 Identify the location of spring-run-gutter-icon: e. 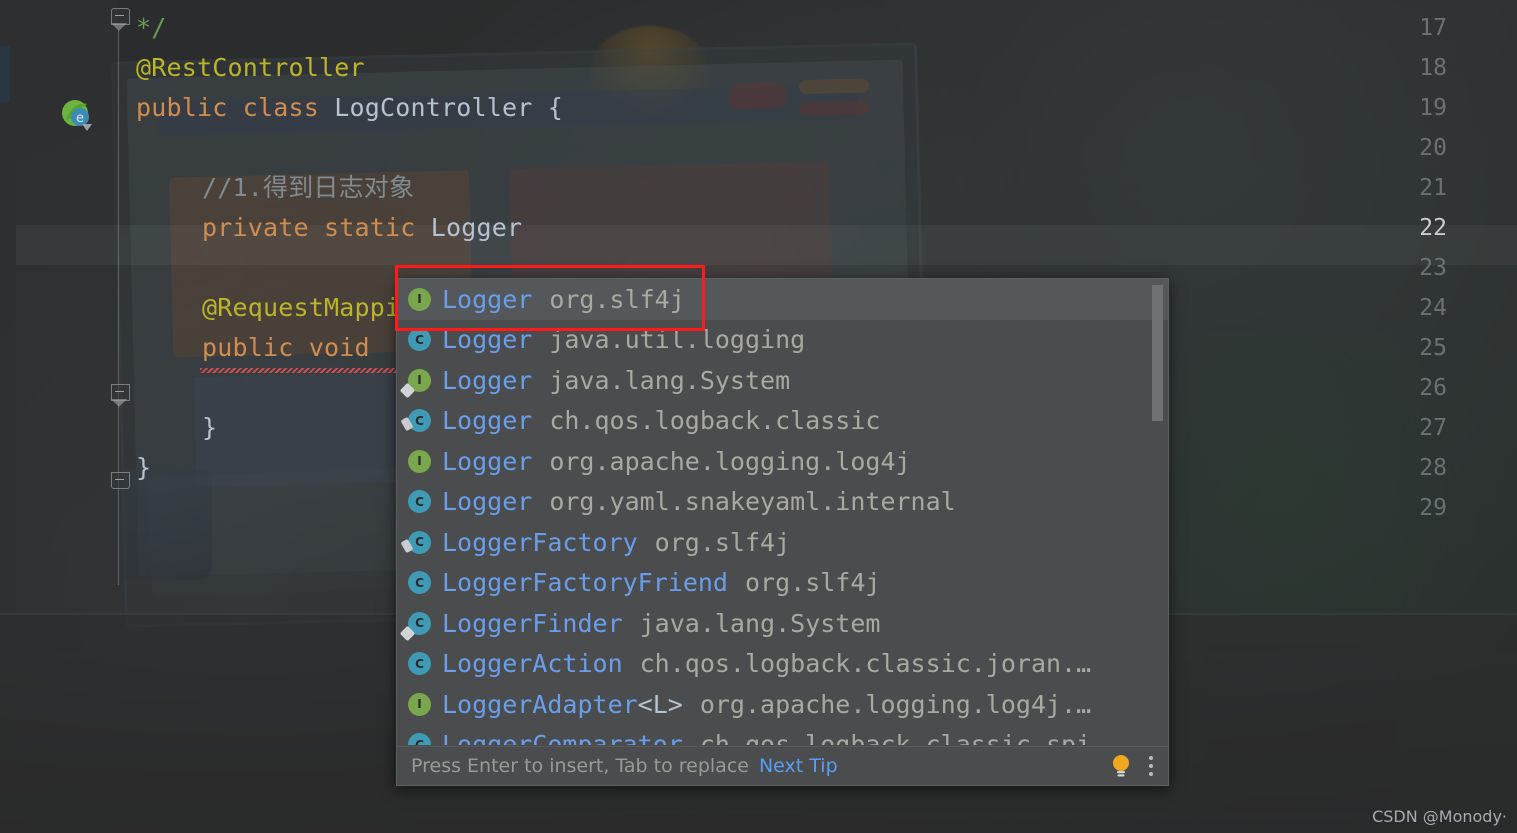
(77, 115).